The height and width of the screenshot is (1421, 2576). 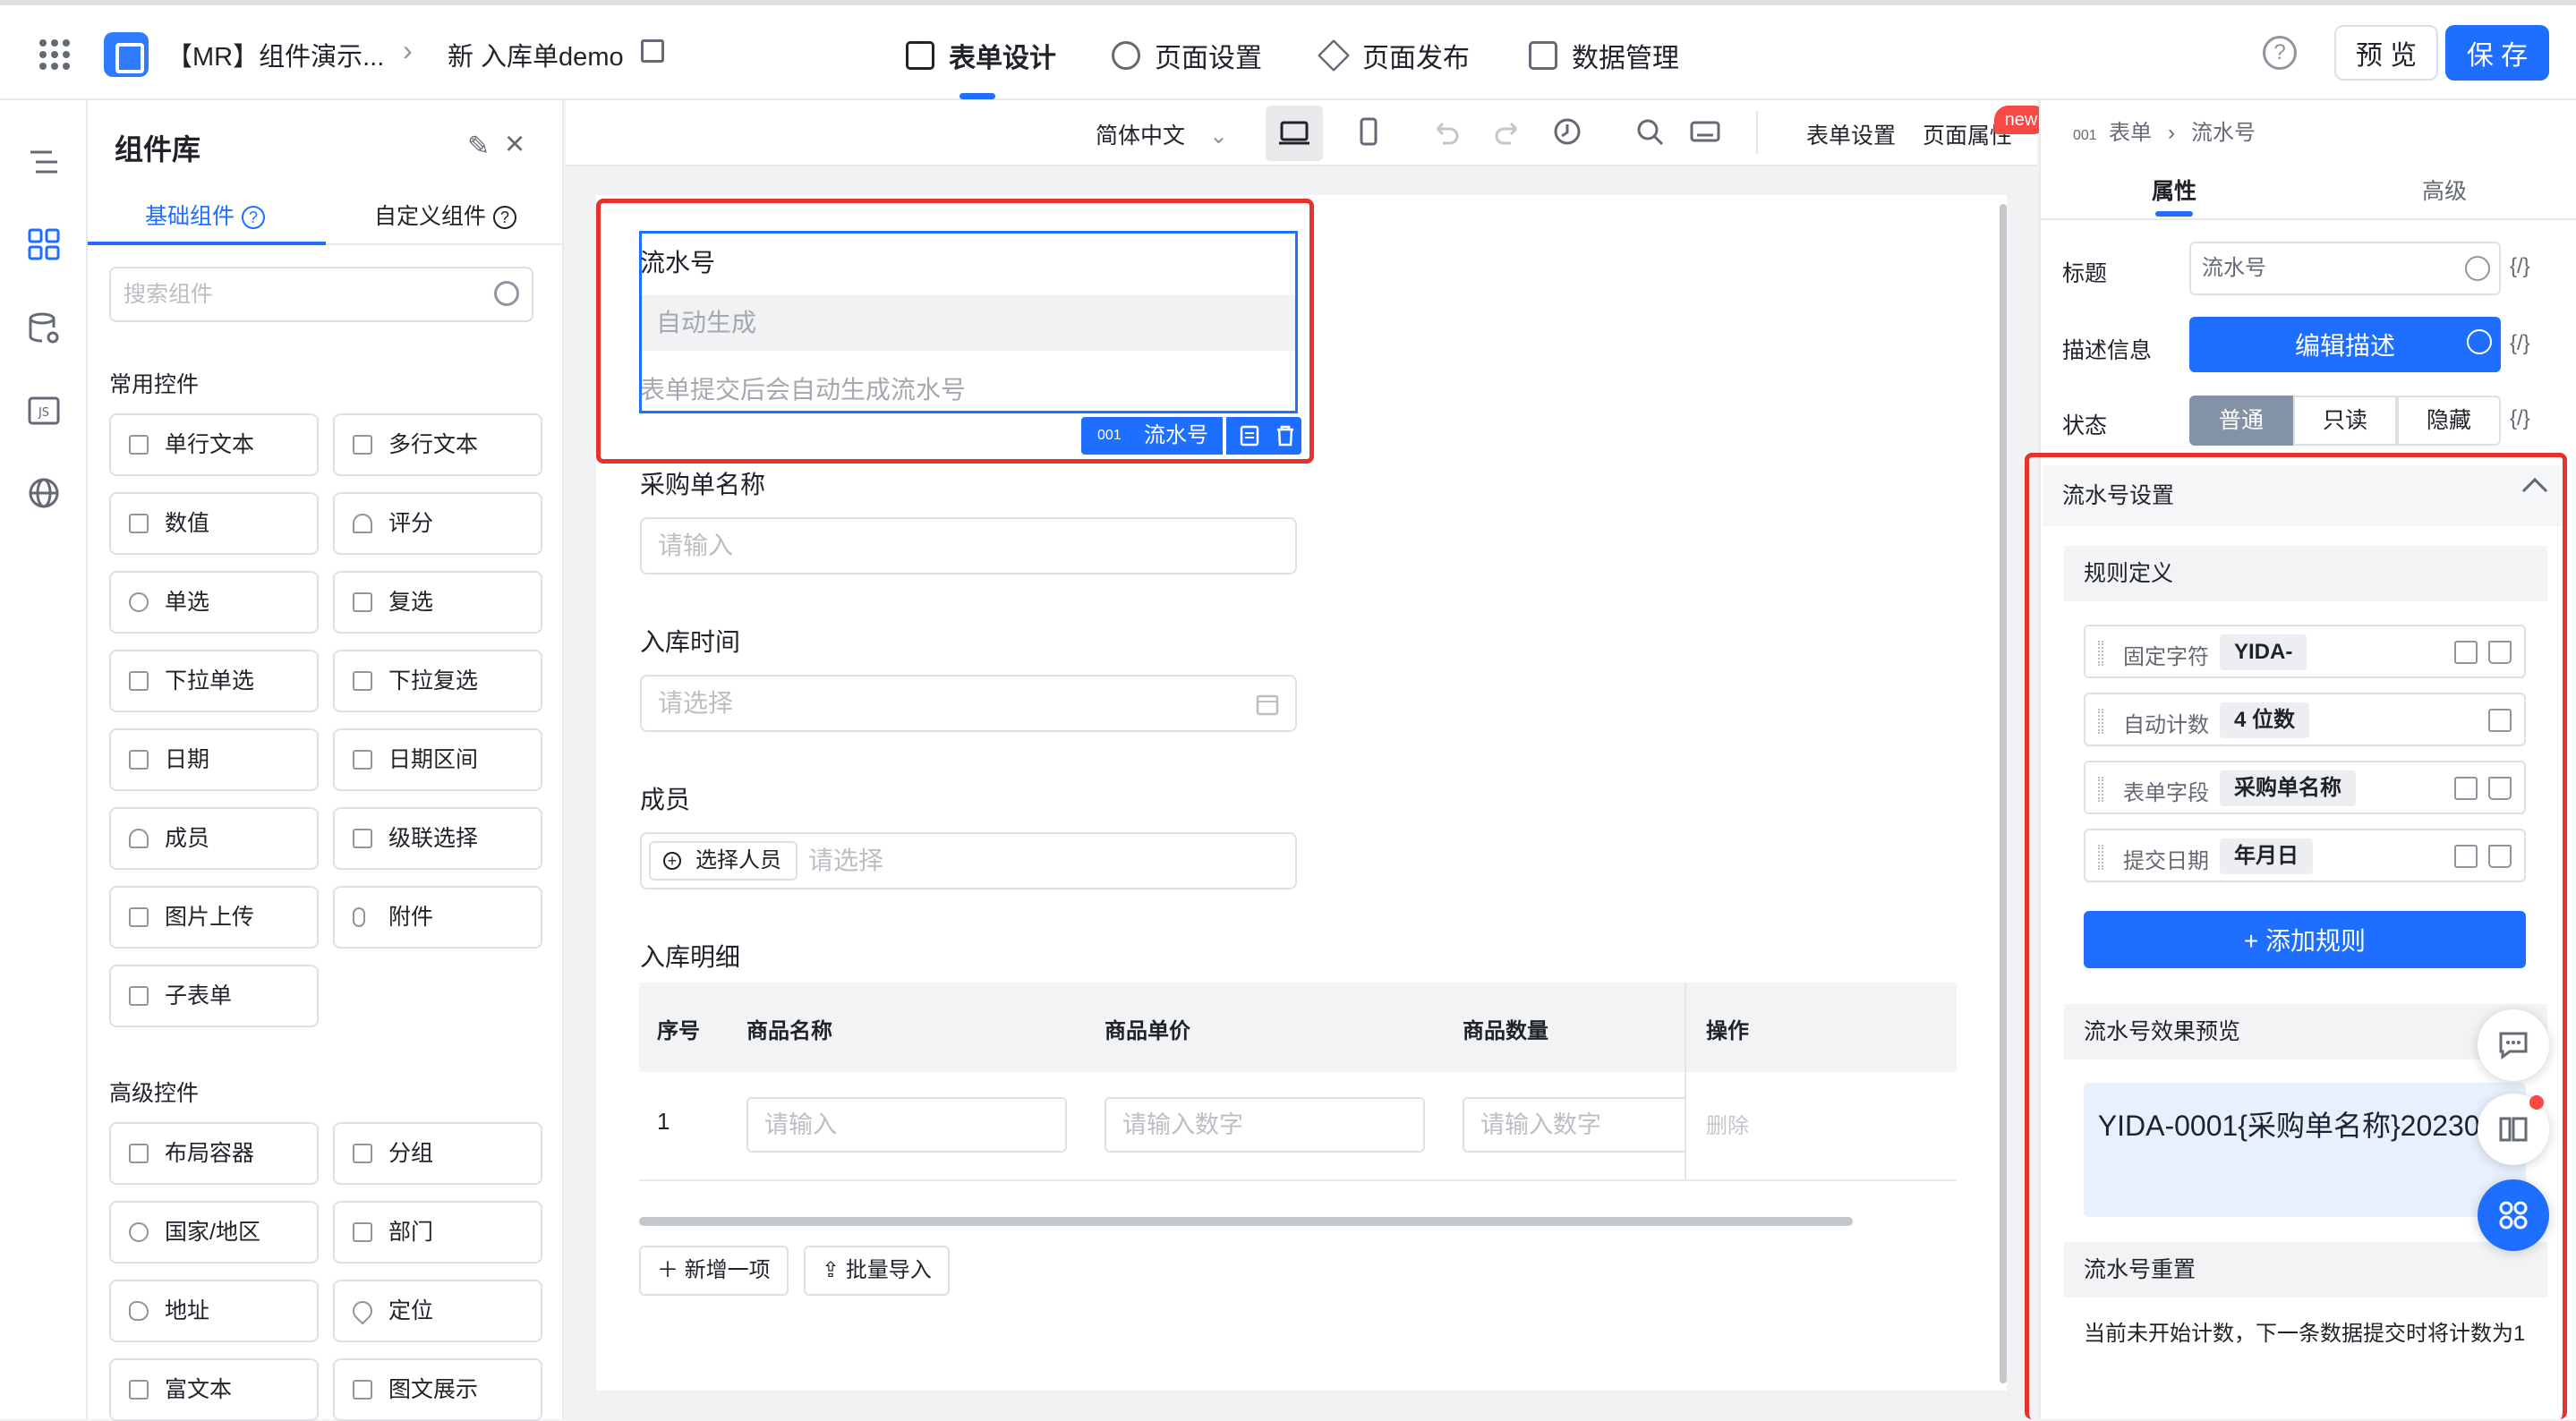 I want to click on th-index: 序号, so click(x=678, y=1031).